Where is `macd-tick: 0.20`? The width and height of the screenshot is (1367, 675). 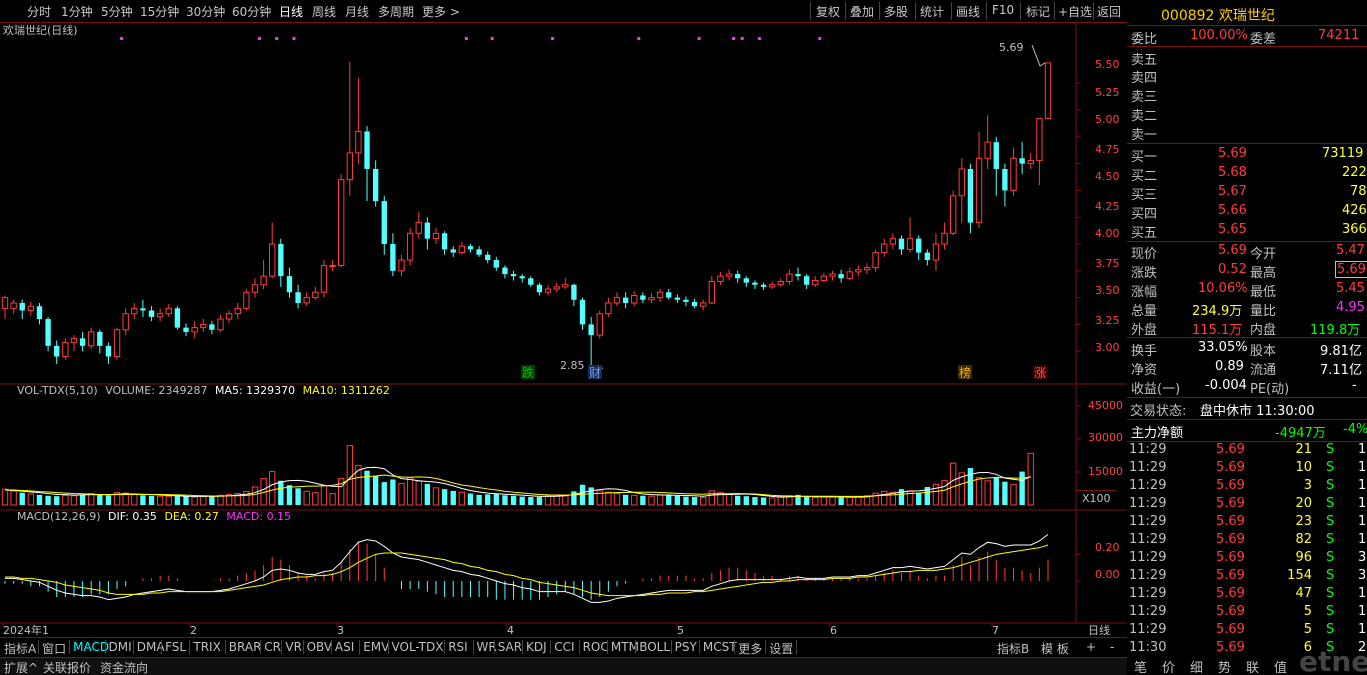 macd-tick: 0.20 is located at coordinates (1107, 547).